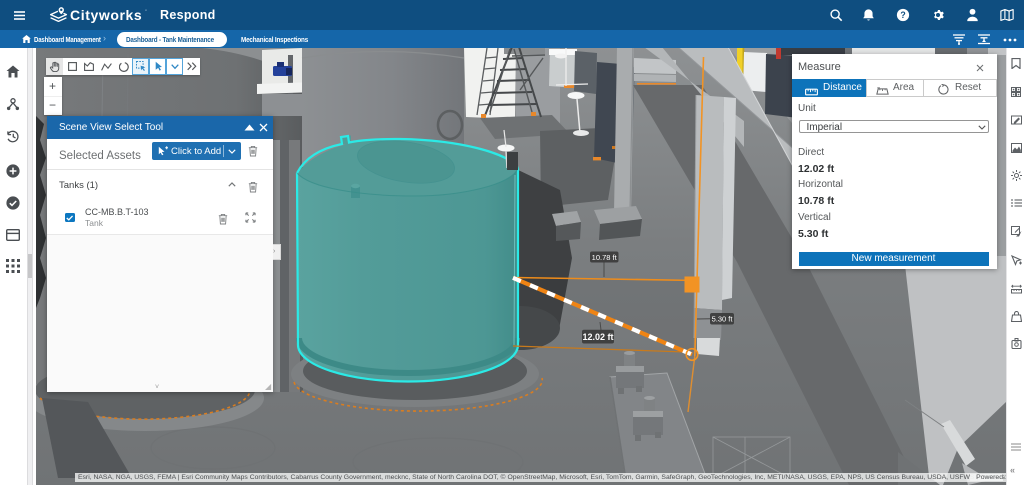 Image resolution: width=1024 pixels, height=485 pixels. What do you see at coordinates (605, 257) in the screenshot?
I see `svg-text: 10.78 ft` at bounding box center [605, 257].